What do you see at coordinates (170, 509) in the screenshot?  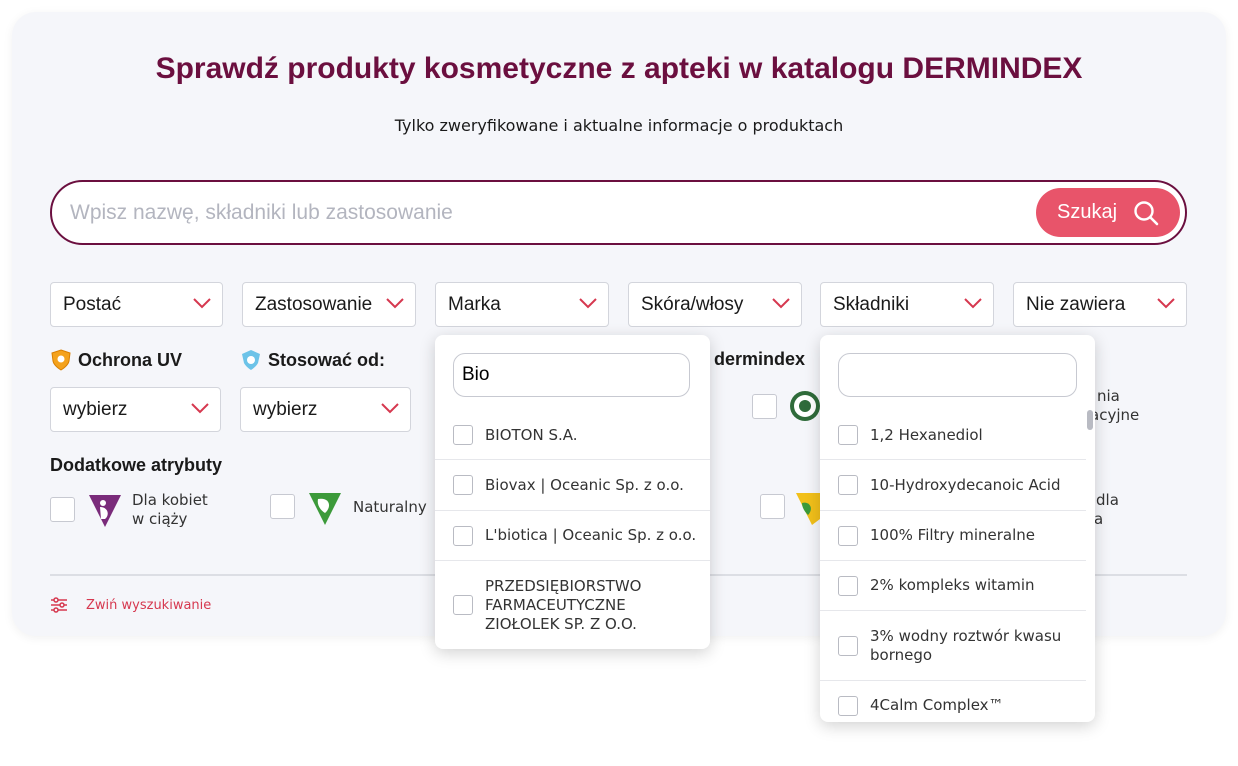 I see `pregnant-label: Dla kobiet w ciąży` at bounding box center [170, 509].